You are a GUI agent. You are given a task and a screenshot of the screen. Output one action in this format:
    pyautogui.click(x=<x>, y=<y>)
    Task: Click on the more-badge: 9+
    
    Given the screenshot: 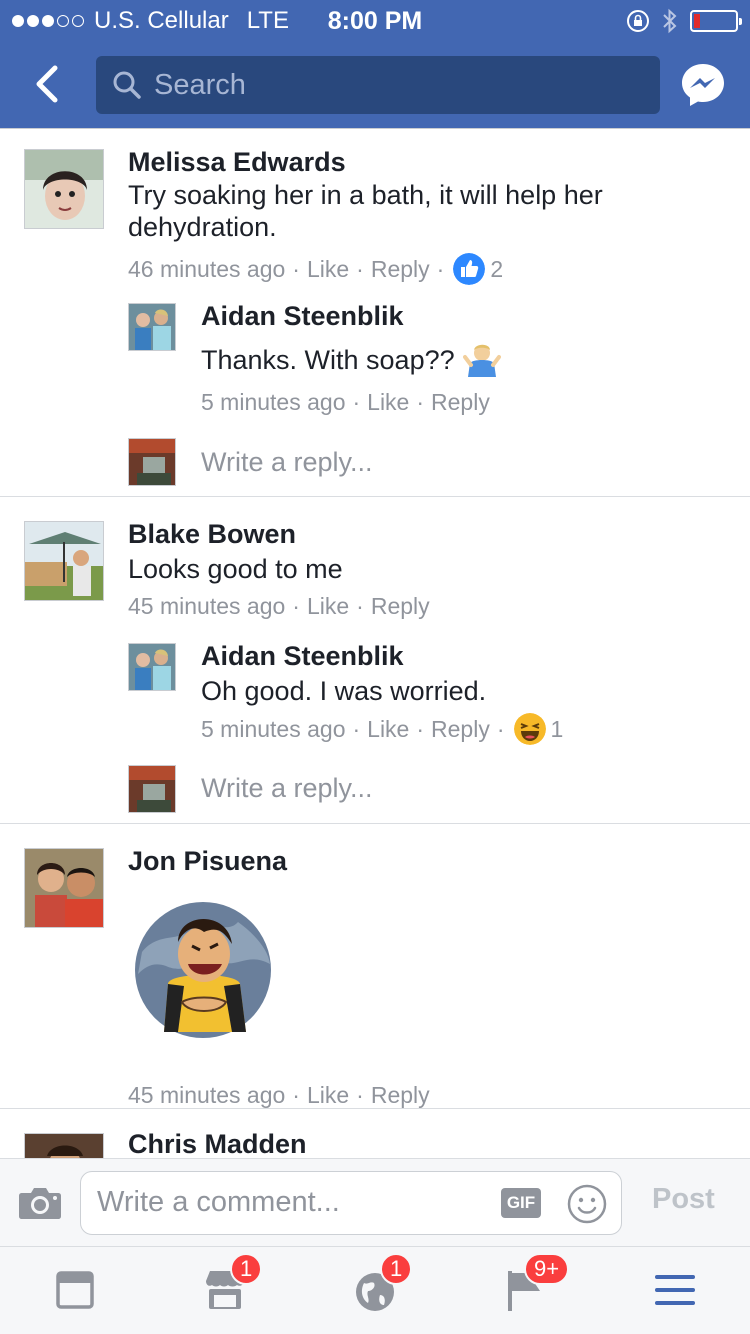 What is the action you would take?
    pyautogui.click(x=547, y=1269)
    